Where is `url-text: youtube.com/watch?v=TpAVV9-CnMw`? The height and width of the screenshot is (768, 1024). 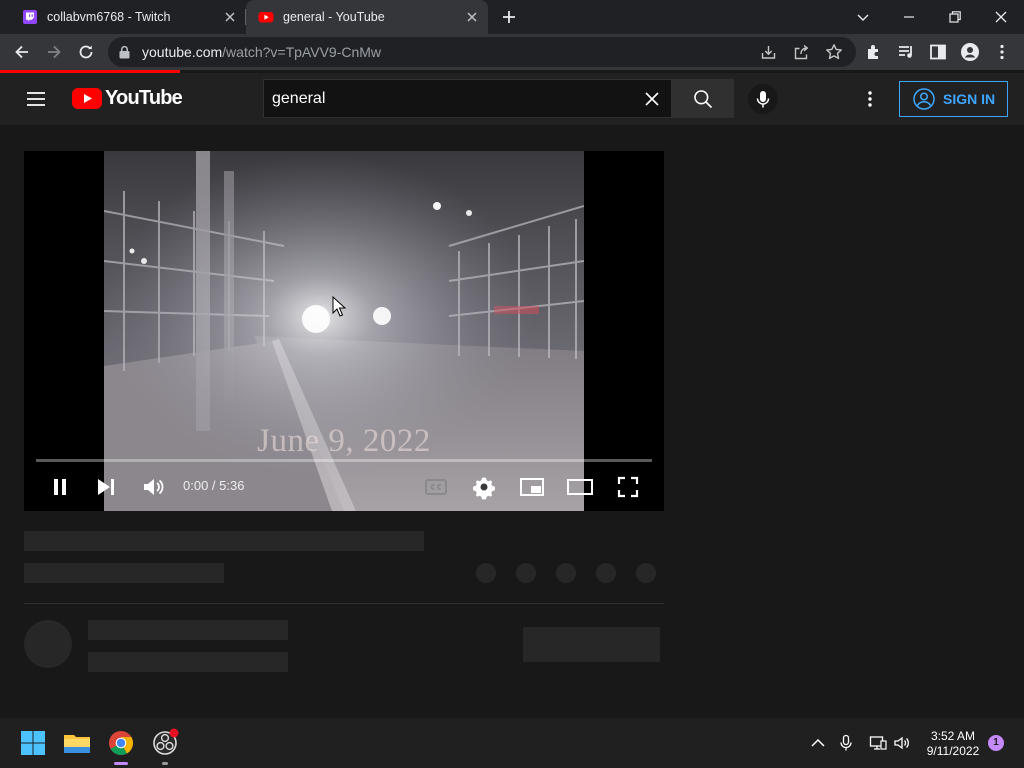
url-text: youtube.com/watch?v=TpAVV9-CnMw is located at coordinates (261, 52).